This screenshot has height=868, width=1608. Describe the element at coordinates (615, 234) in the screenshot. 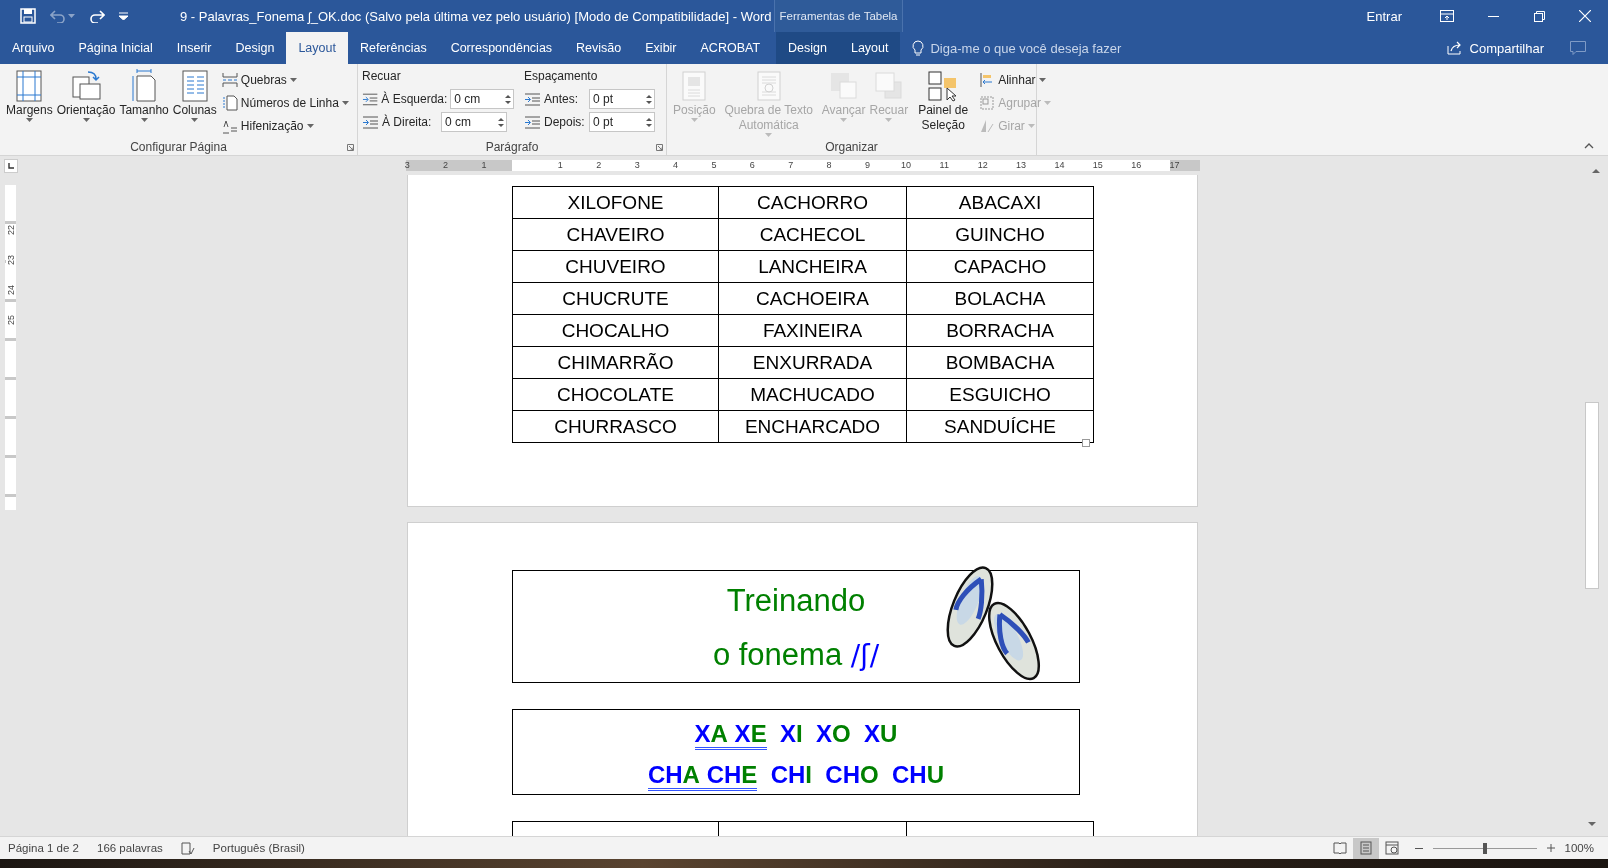

I see `table-cell: CHAVEIRO` at that location.